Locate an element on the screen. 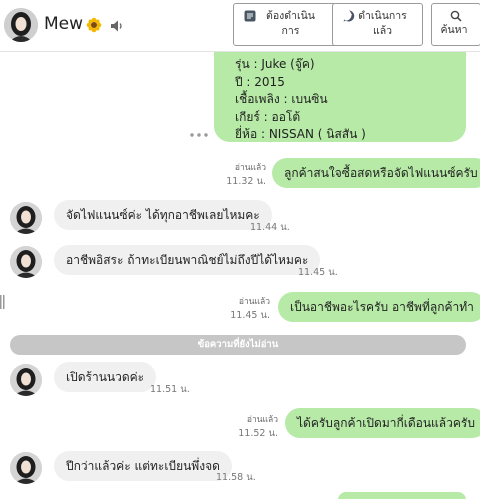 Image resolution: width=480 pixels, height=499 pixels. list-icon is located at coordinates (250, 16).